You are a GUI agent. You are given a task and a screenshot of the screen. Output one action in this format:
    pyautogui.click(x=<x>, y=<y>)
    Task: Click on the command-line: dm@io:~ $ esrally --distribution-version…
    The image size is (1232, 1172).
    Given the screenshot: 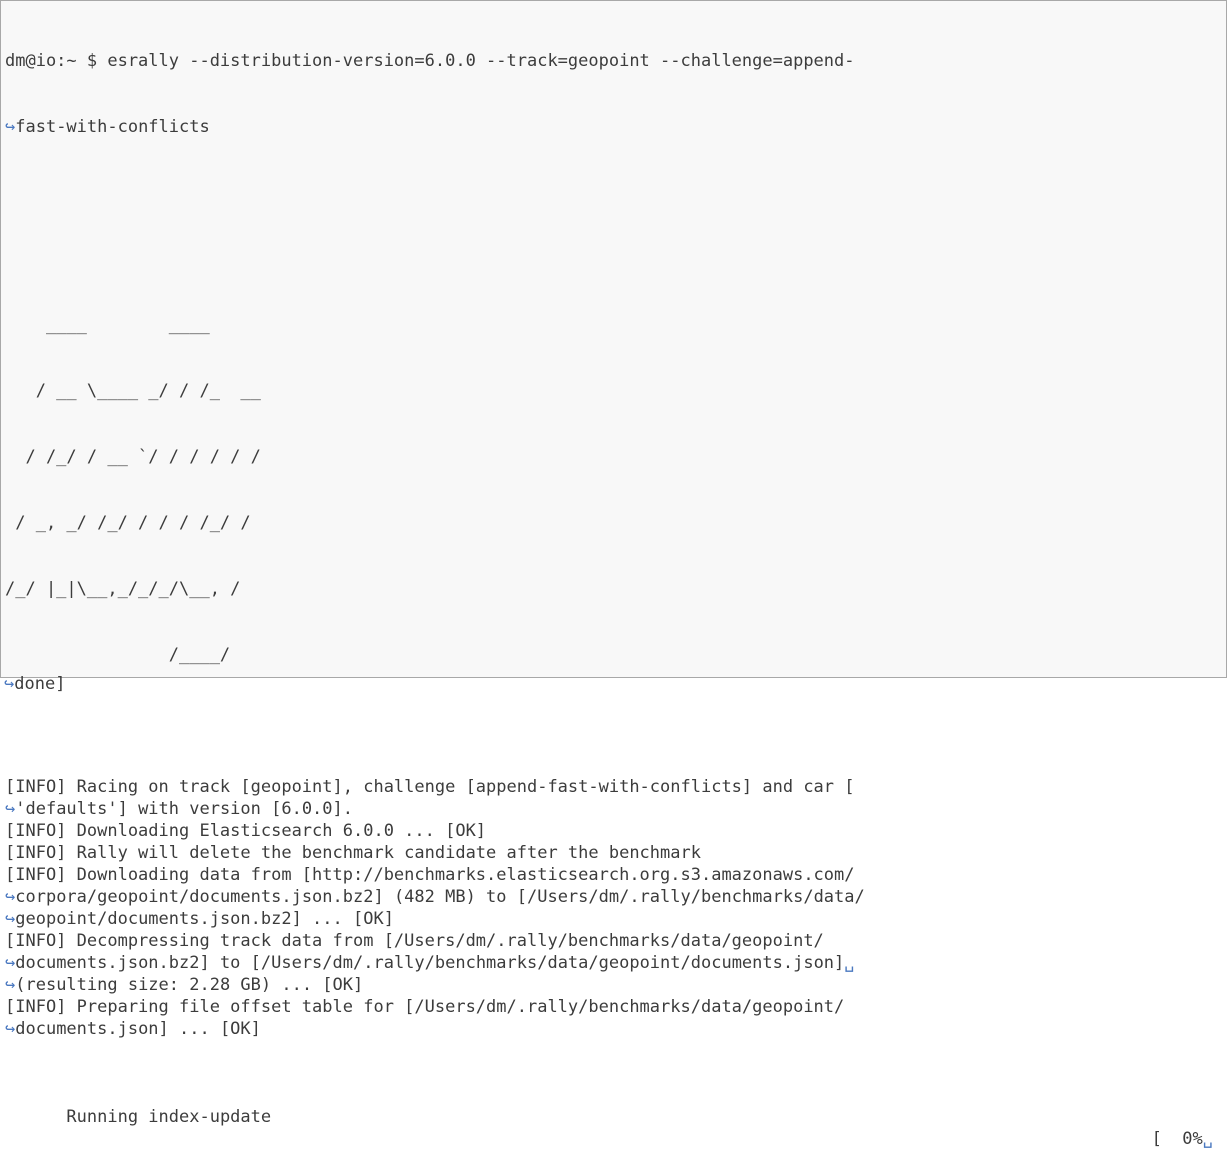 What is the action you would take?
    pyautogui.click(x=612, y=61)
    